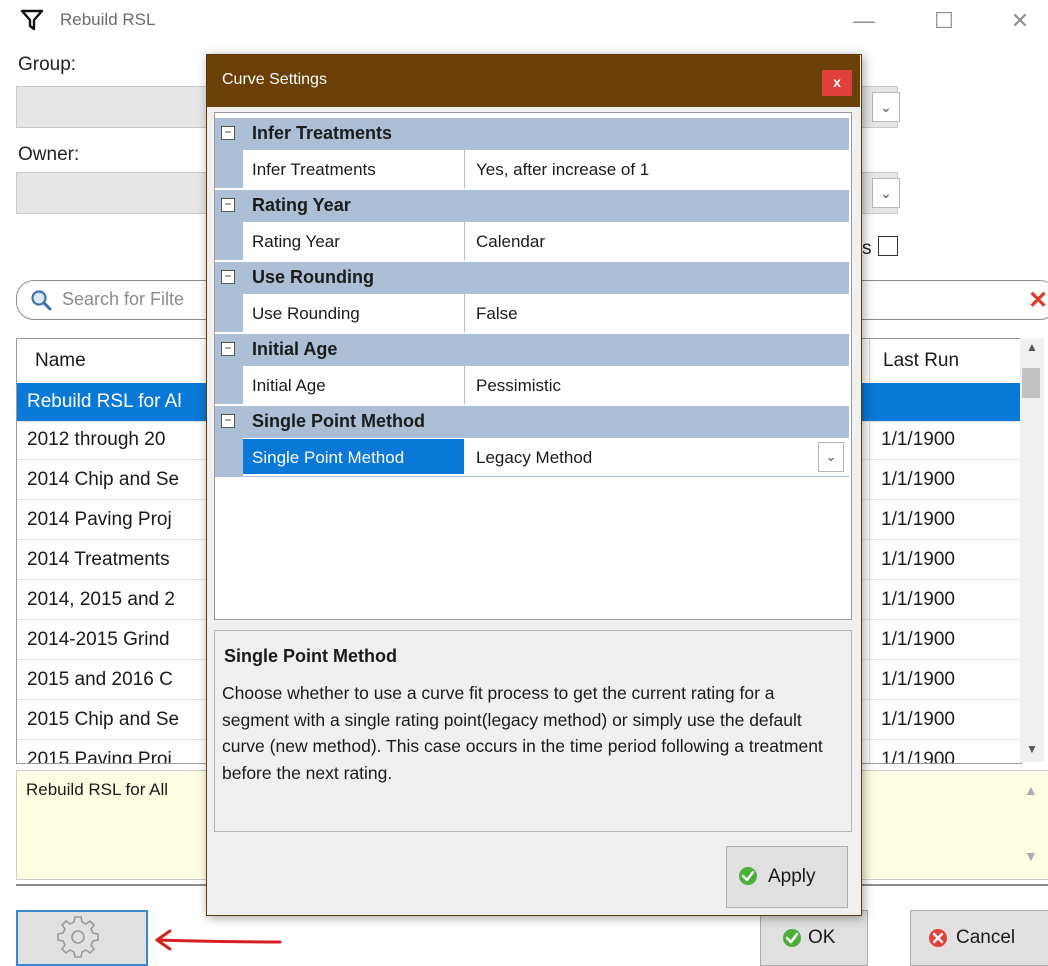  Describe the element at coordinates (218, 940) in the screenshot. I see `annotation-arrow-icon` at that location.